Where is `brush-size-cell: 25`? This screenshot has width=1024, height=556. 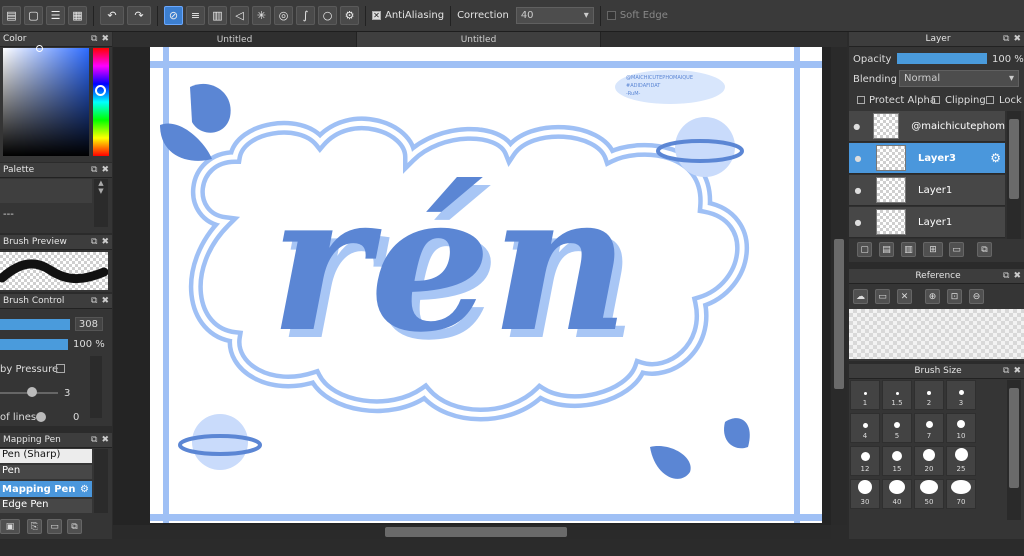 brush-size-cell: 25 is located at coordinates (961, 461).